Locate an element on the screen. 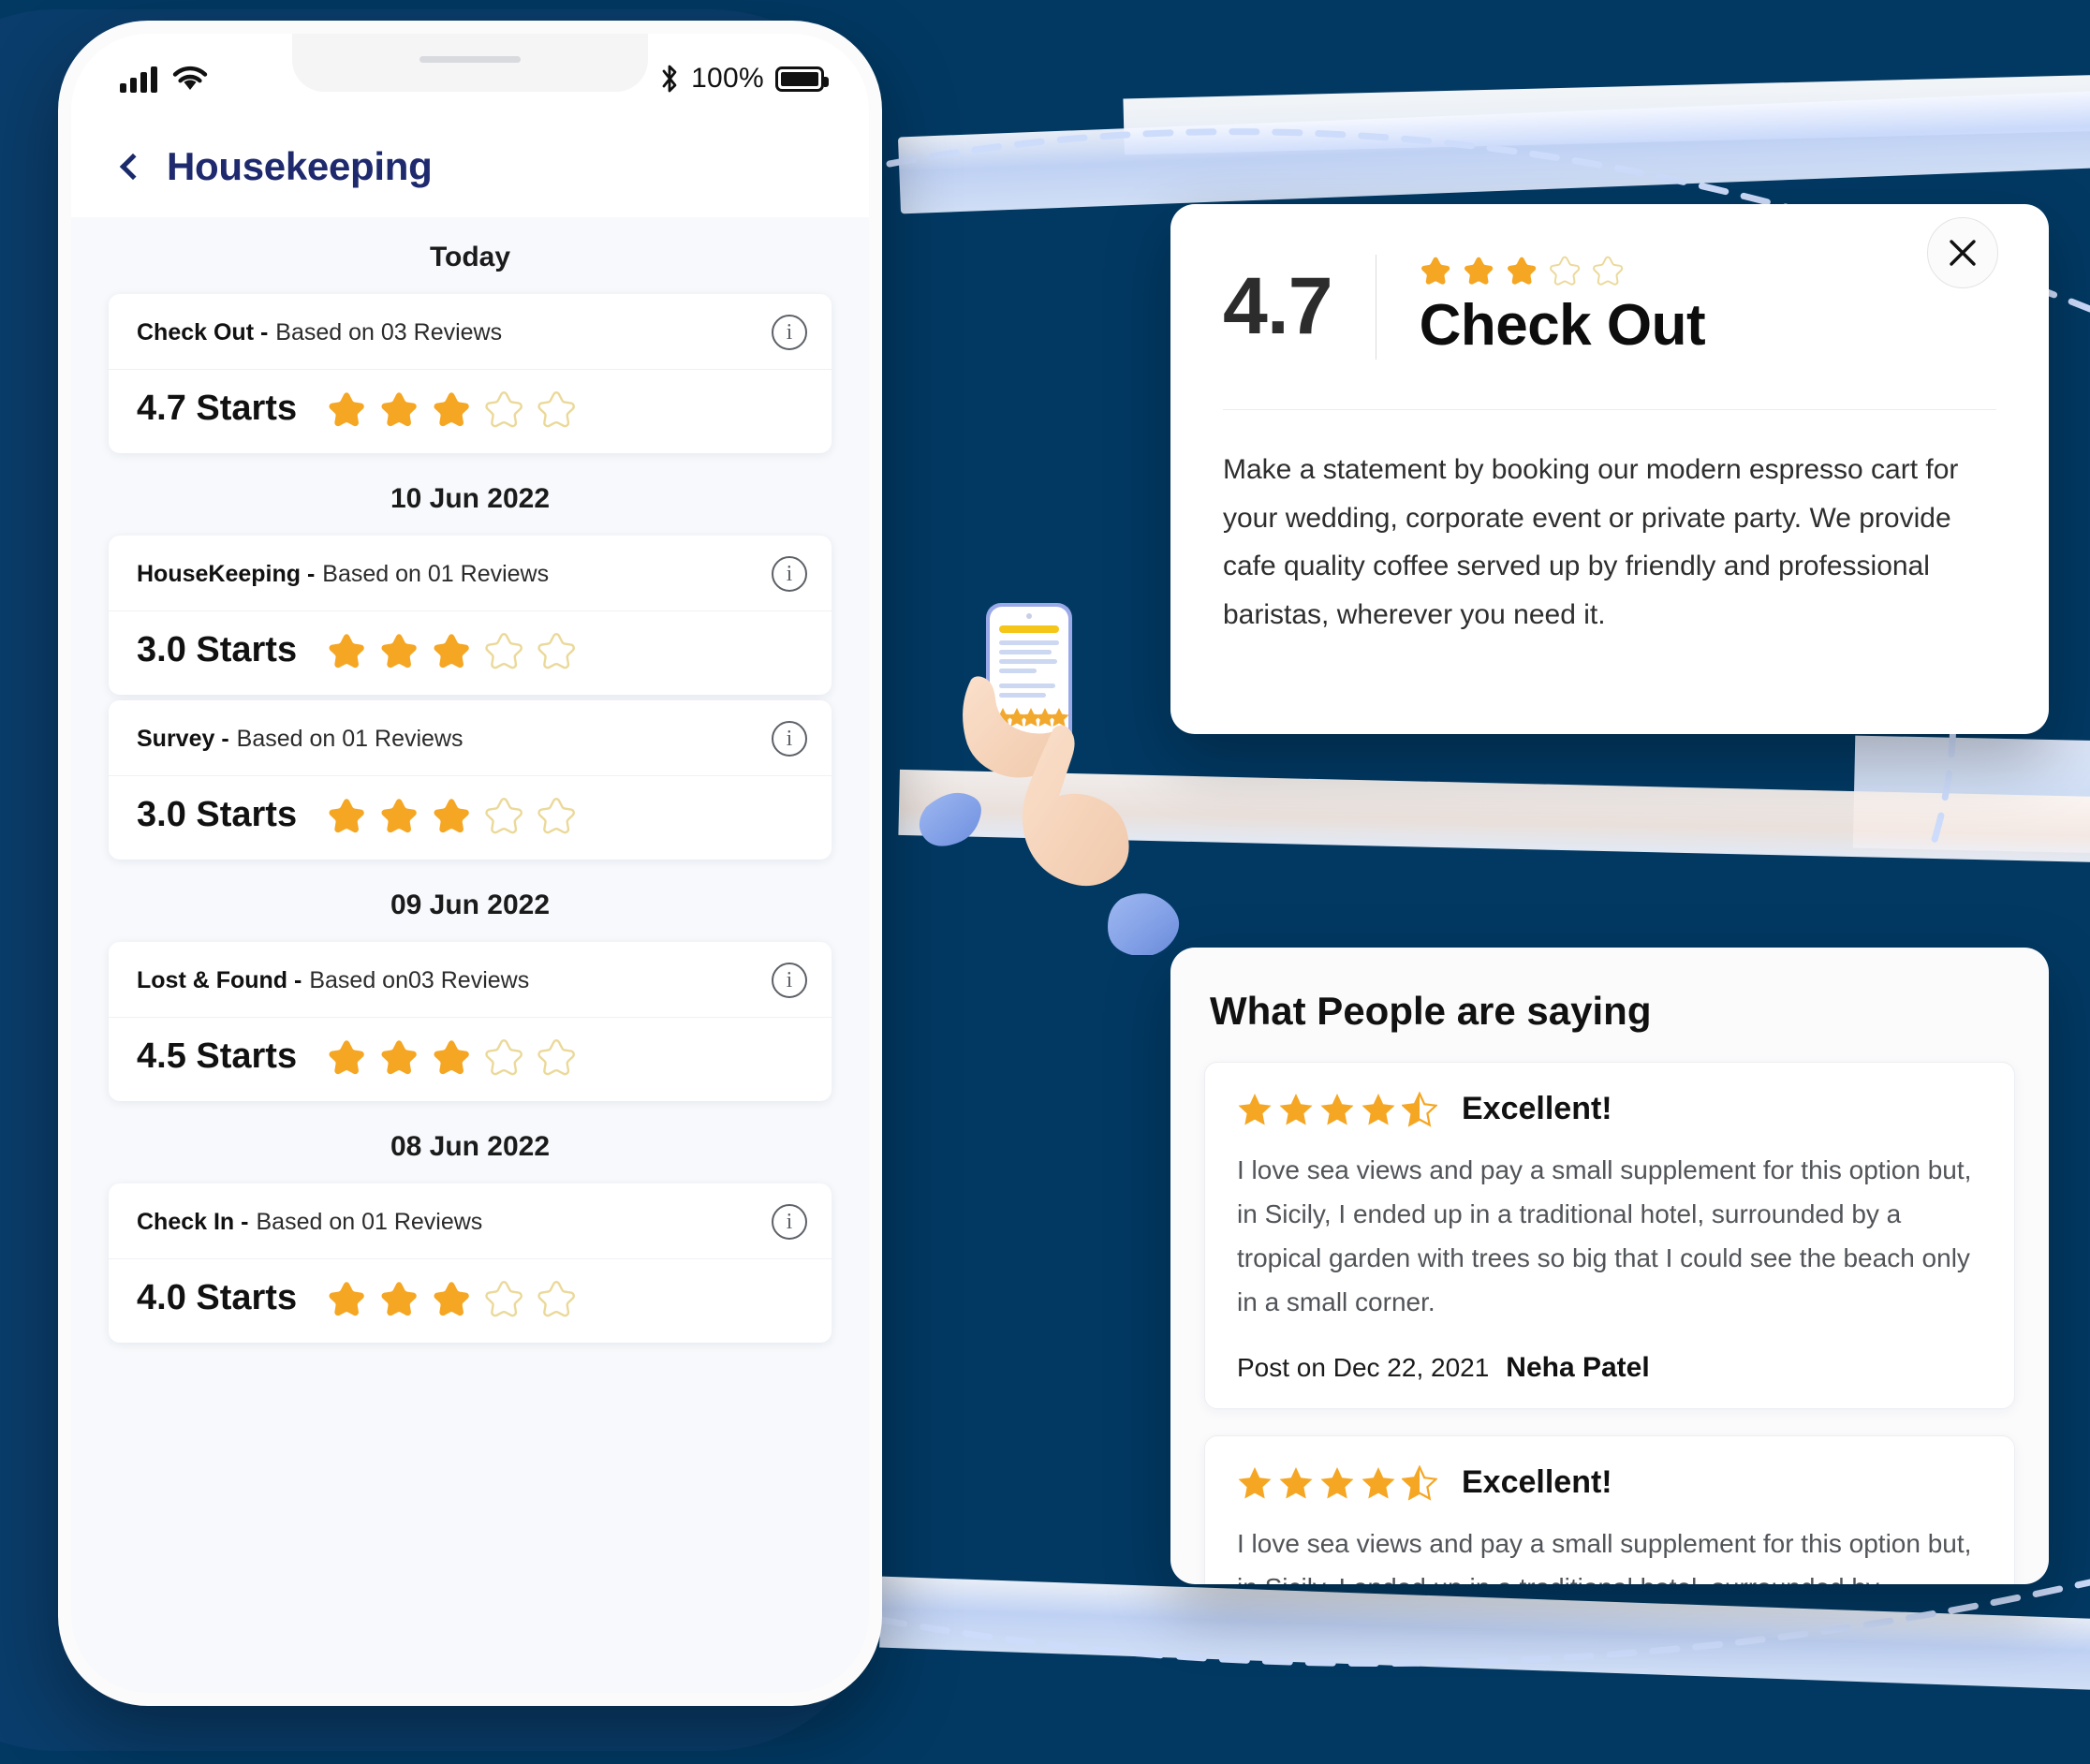 This screenshot has width=2090, height=1764. rating-card-score-row: 4.7 Starts is located at coordinates (470, 412).